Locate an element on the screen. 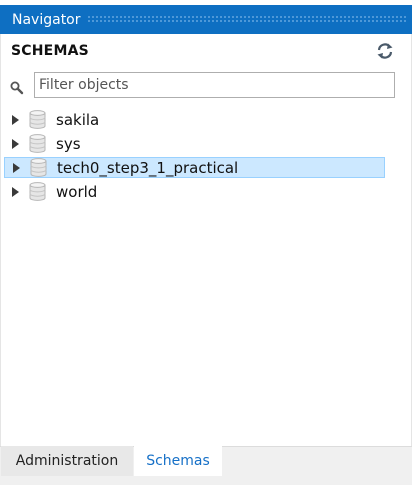  navigator-titlebar: Navigator is located at coordinates (206, 19).